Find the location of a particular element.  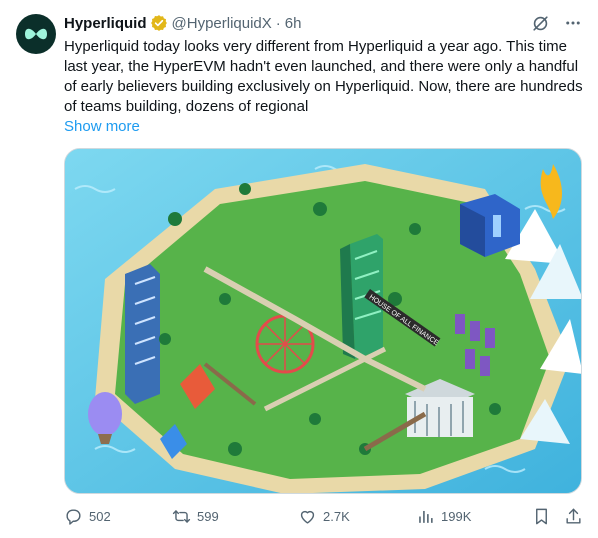

bookmark-button is located at coordinates (541, 516).